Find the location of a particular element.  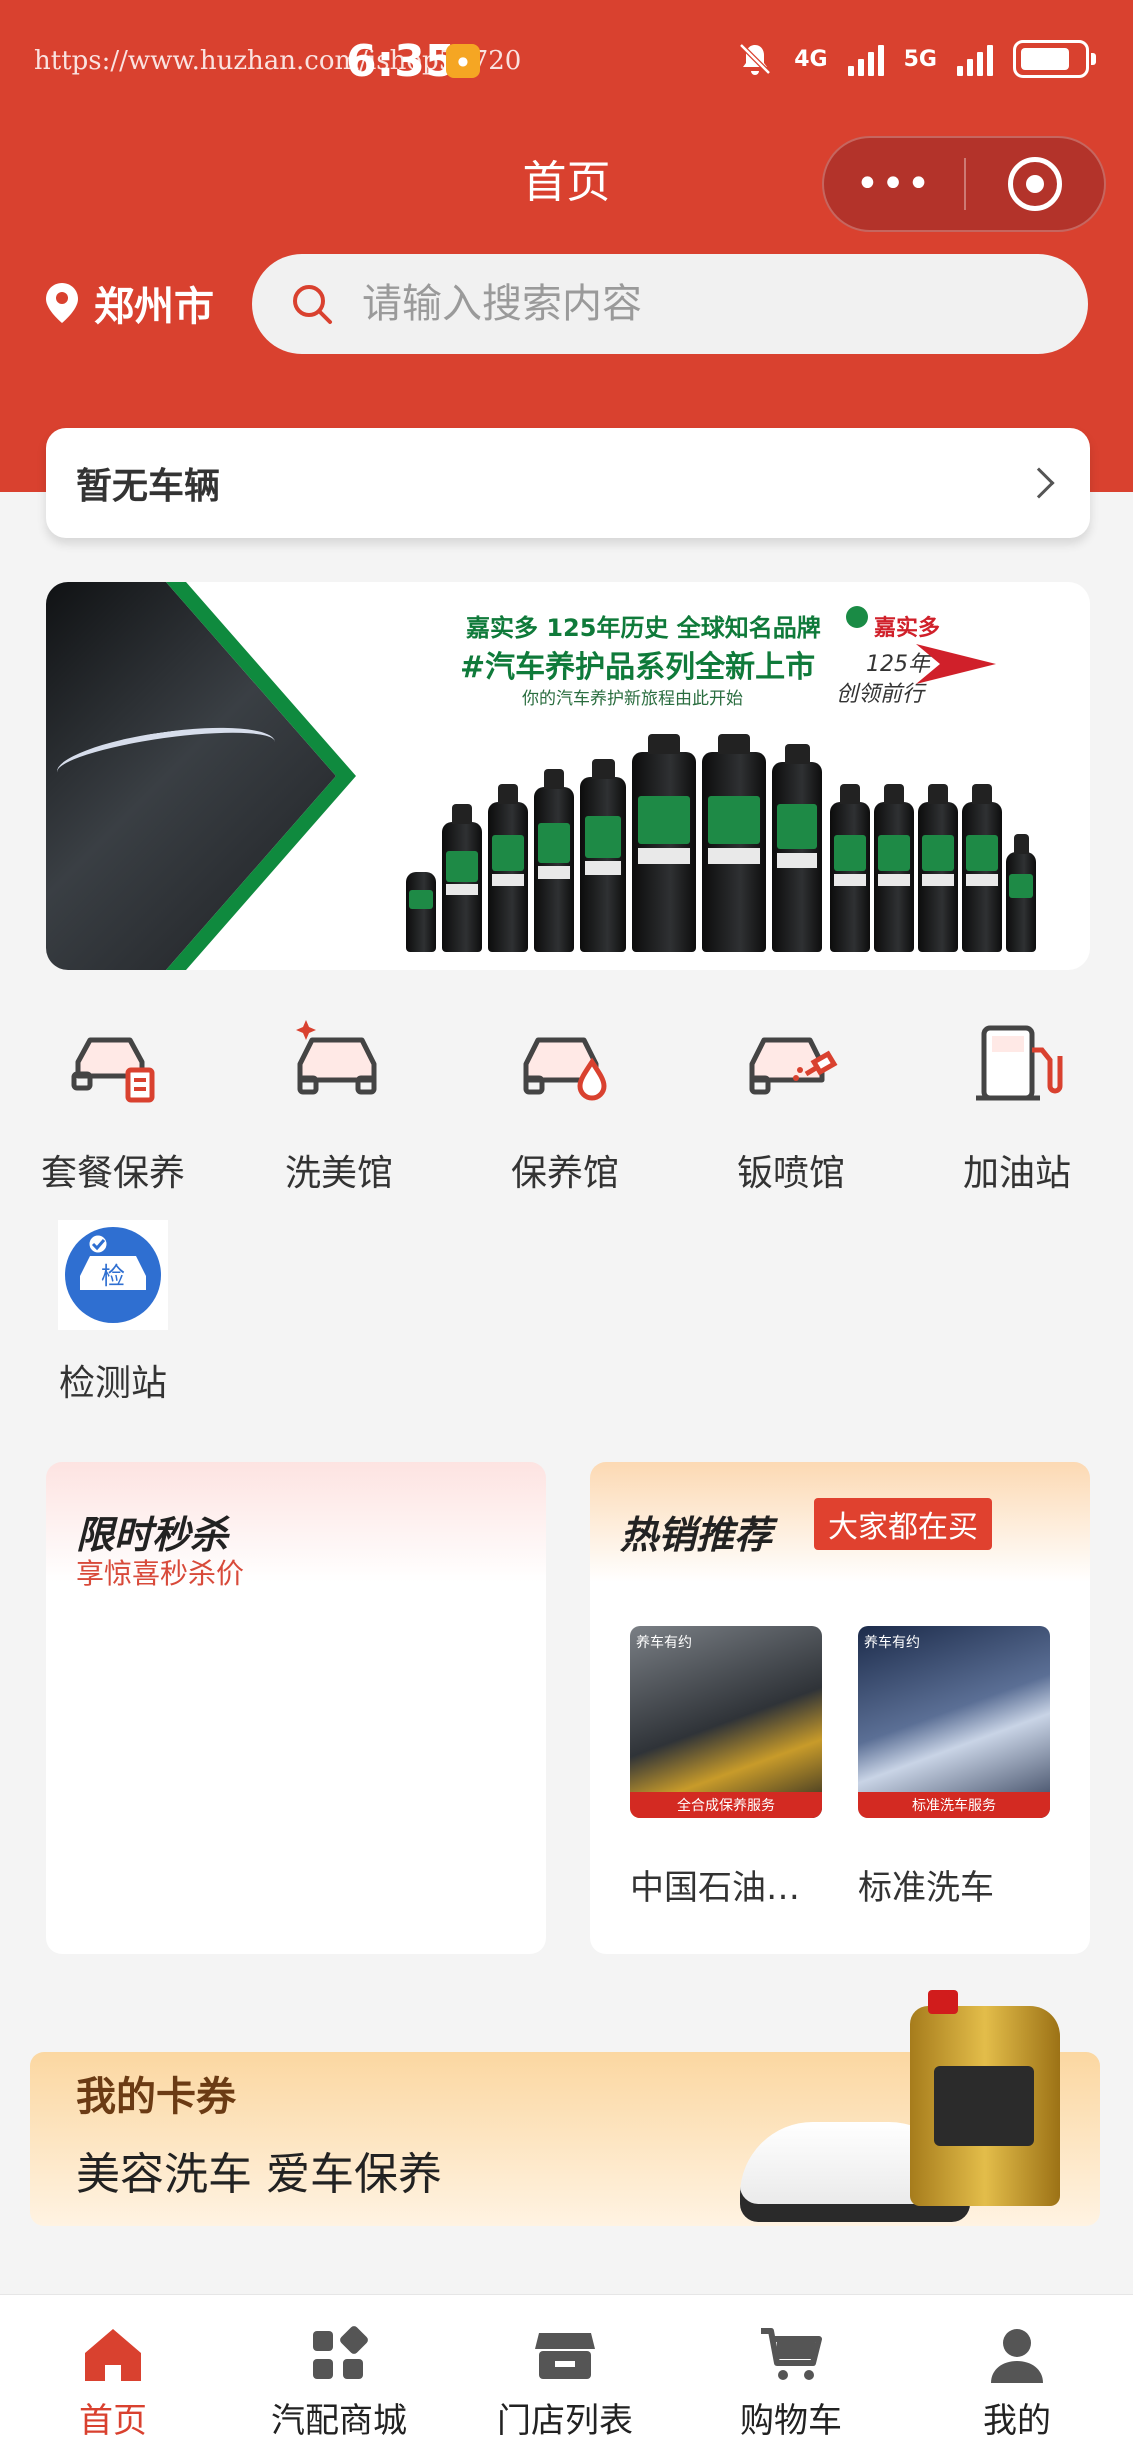

network-5g: 5G is located at coordinates (920, 59).